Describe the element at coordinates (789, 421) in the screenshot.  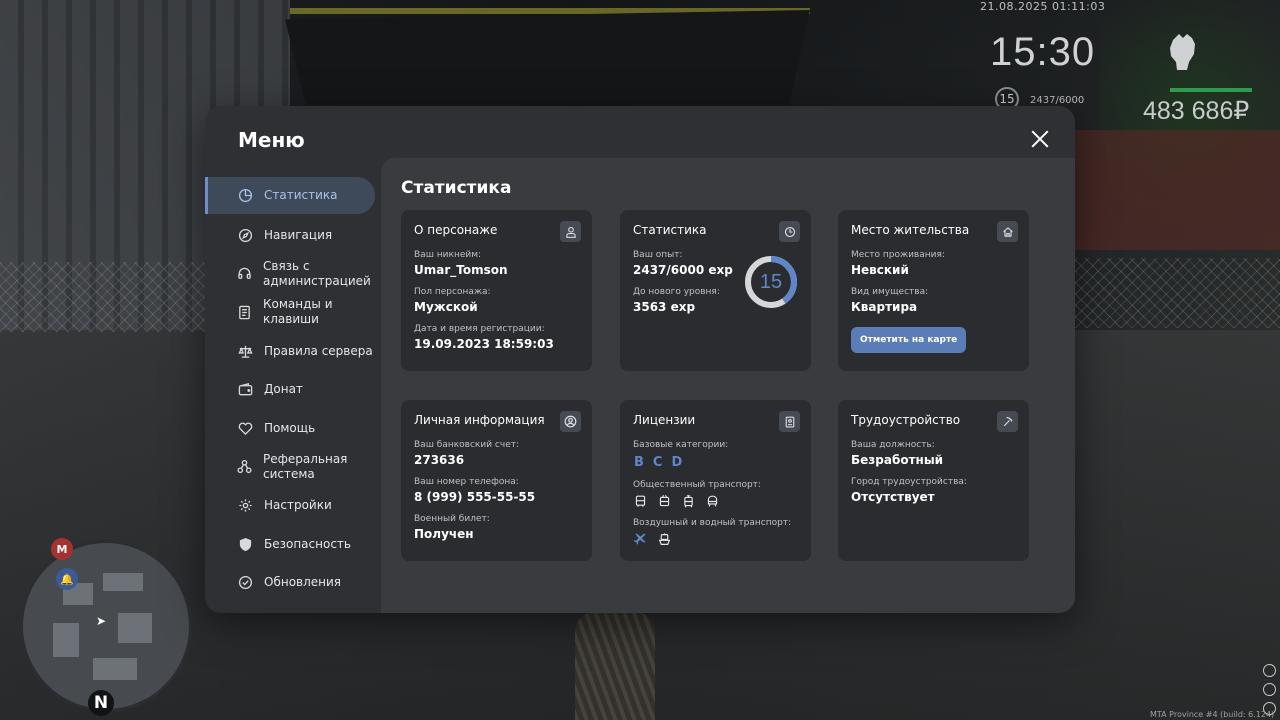
I see `id-card-icon` at that location.